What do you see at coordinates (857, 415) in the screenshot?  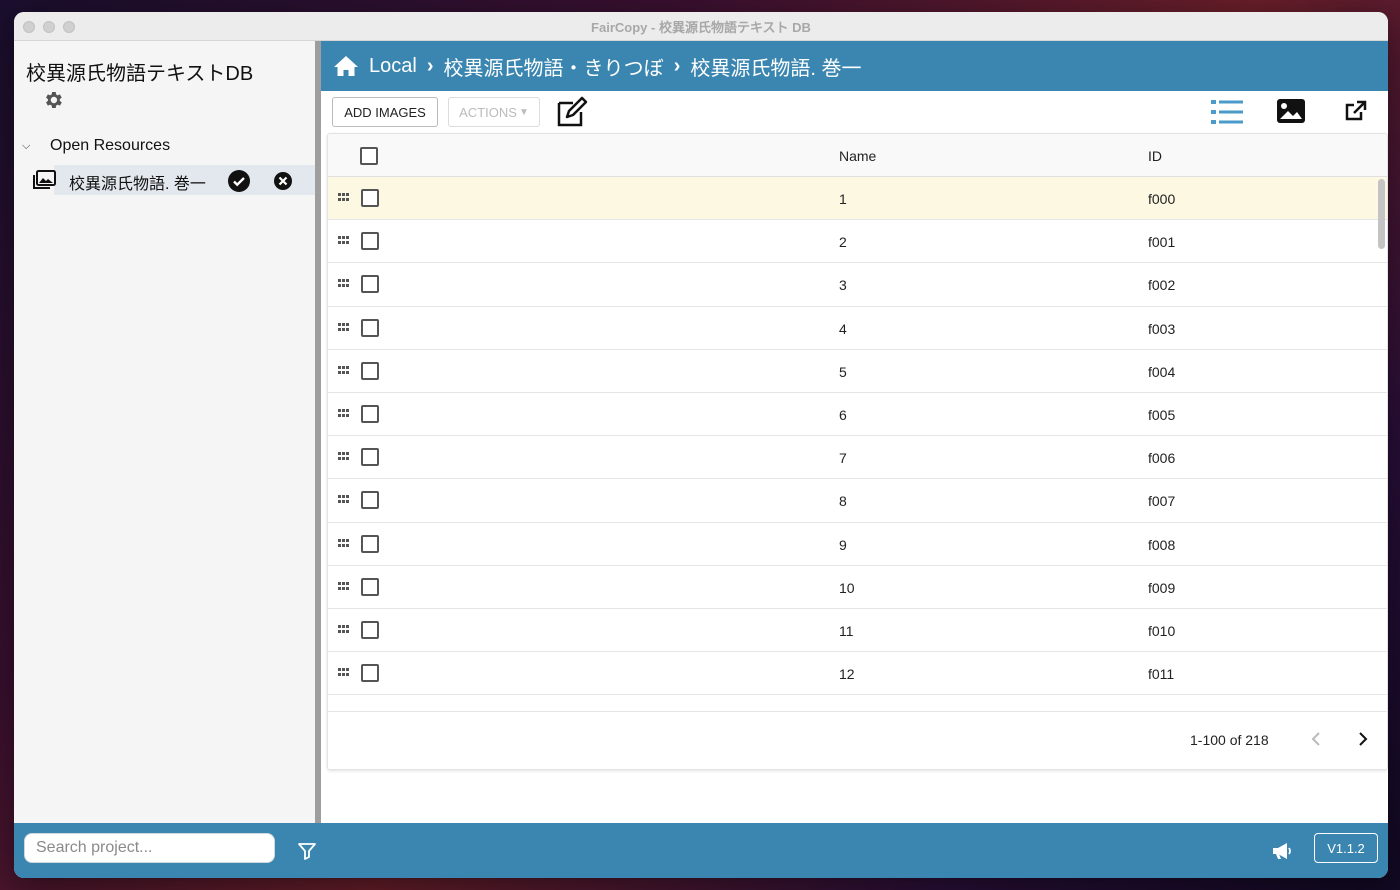 I see `table-row: 6 f005` at bounding box center [857, 415].